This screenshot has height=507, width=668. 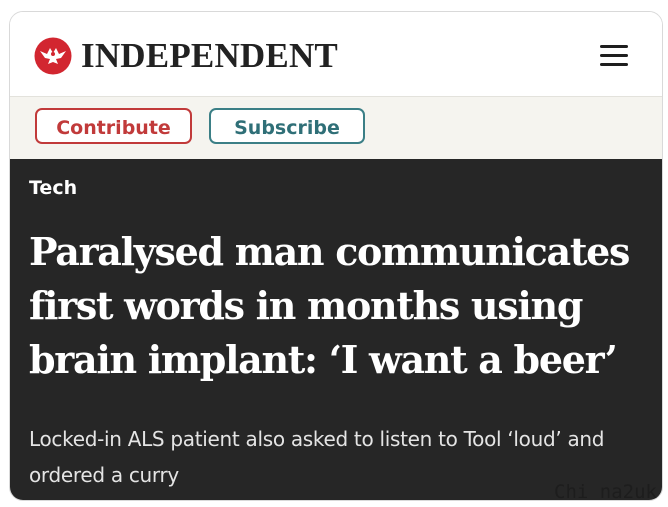 I want to click on subscribe-button: Subscribe, so click(x=287, y=126).